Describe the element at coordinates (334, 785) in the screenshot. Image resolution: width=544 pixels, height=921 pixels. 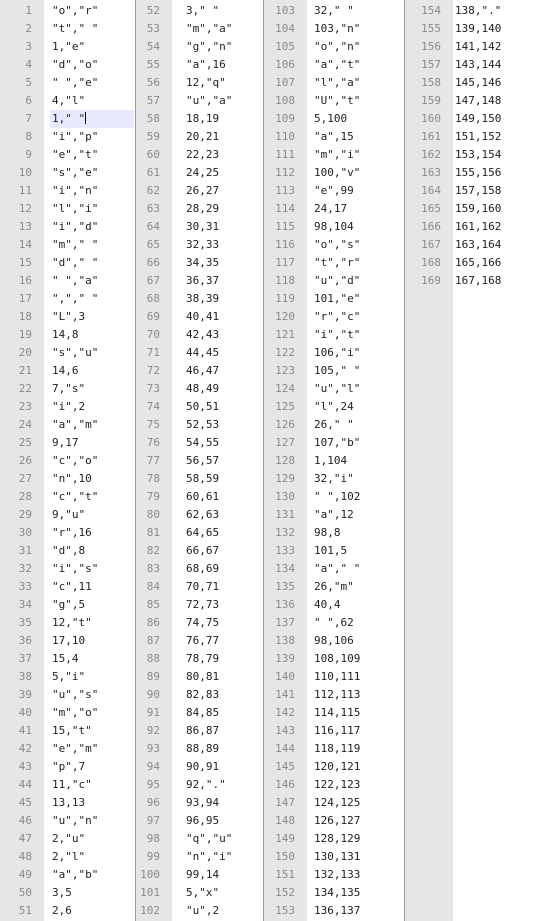
I see `code-line: 146 122,123` at that location.